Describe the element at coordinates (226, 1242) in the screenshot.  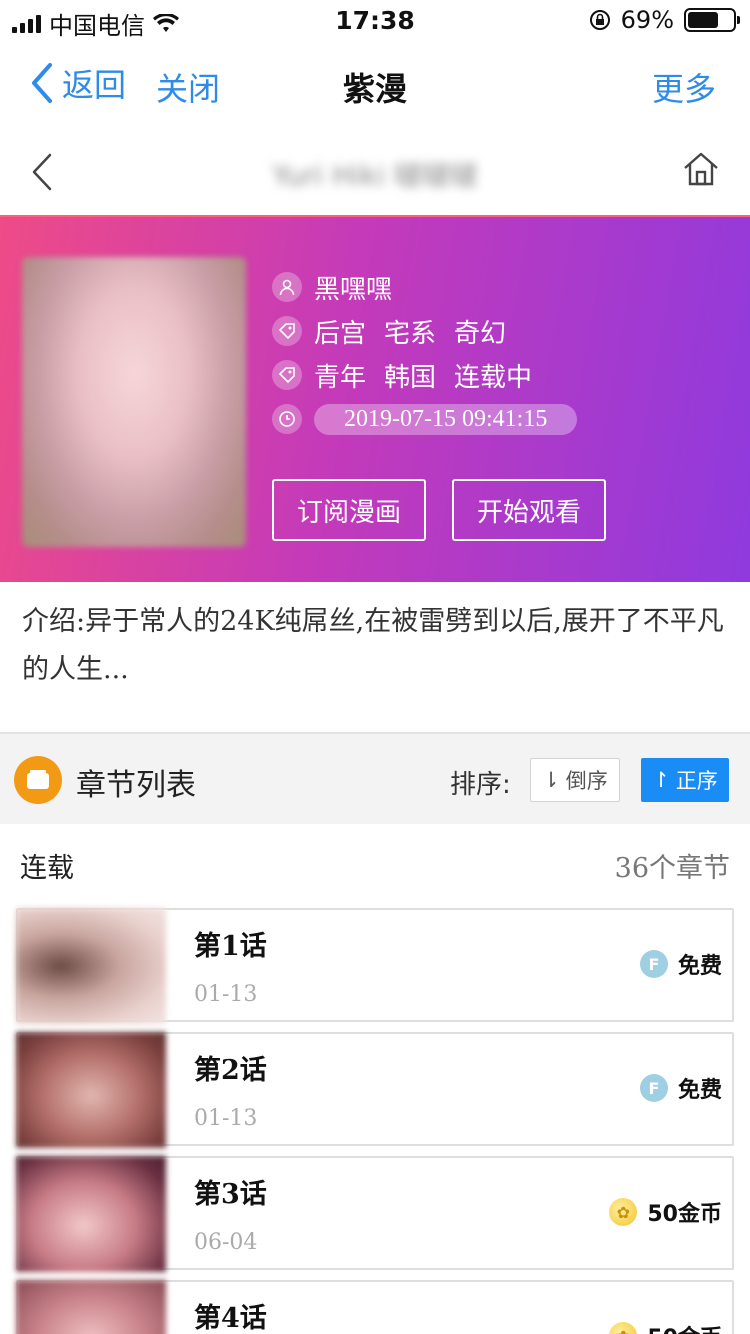
I see `chapter-date: 06-04` at that location.